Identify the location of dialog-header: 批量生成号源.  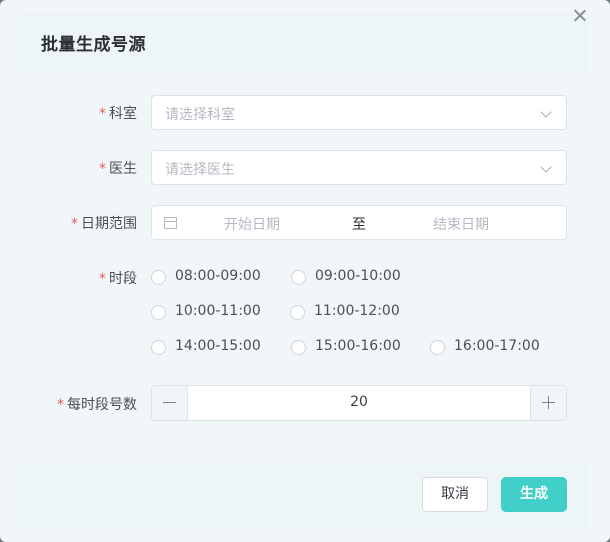
(303, 42).